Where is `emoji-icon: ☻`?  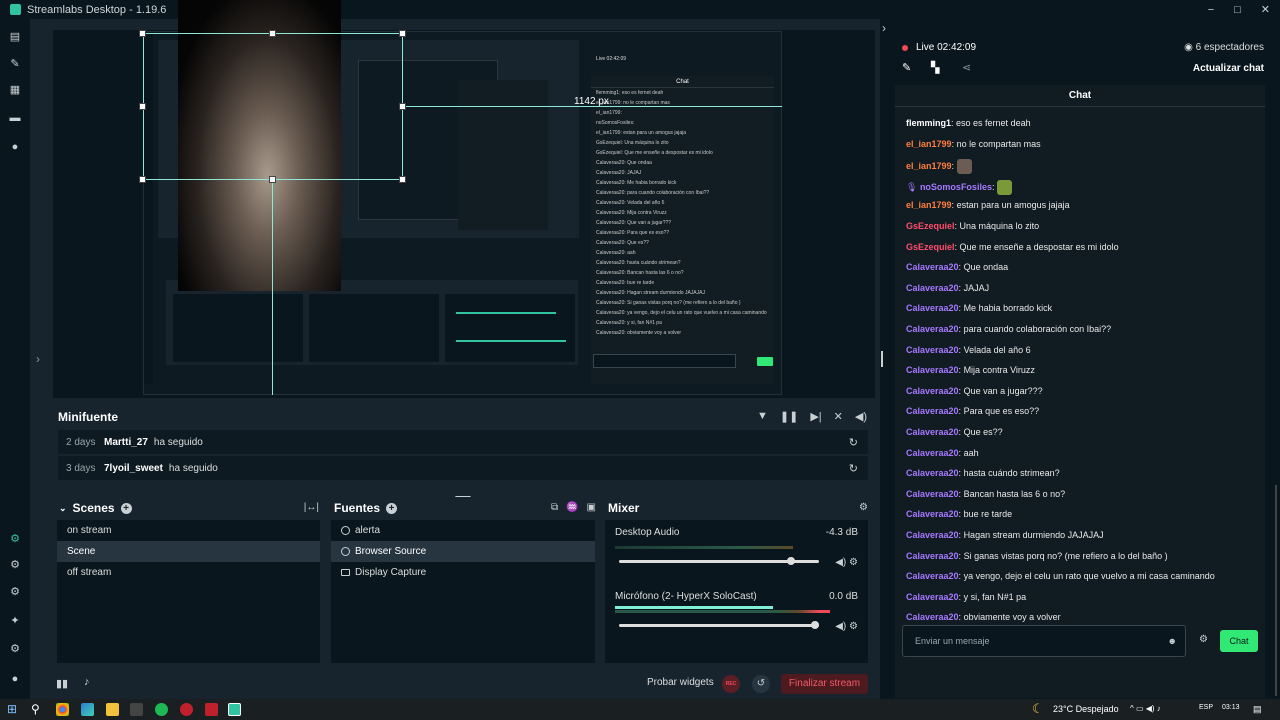 emoji-icon: ☻ is located at coordinates (1172, 641).